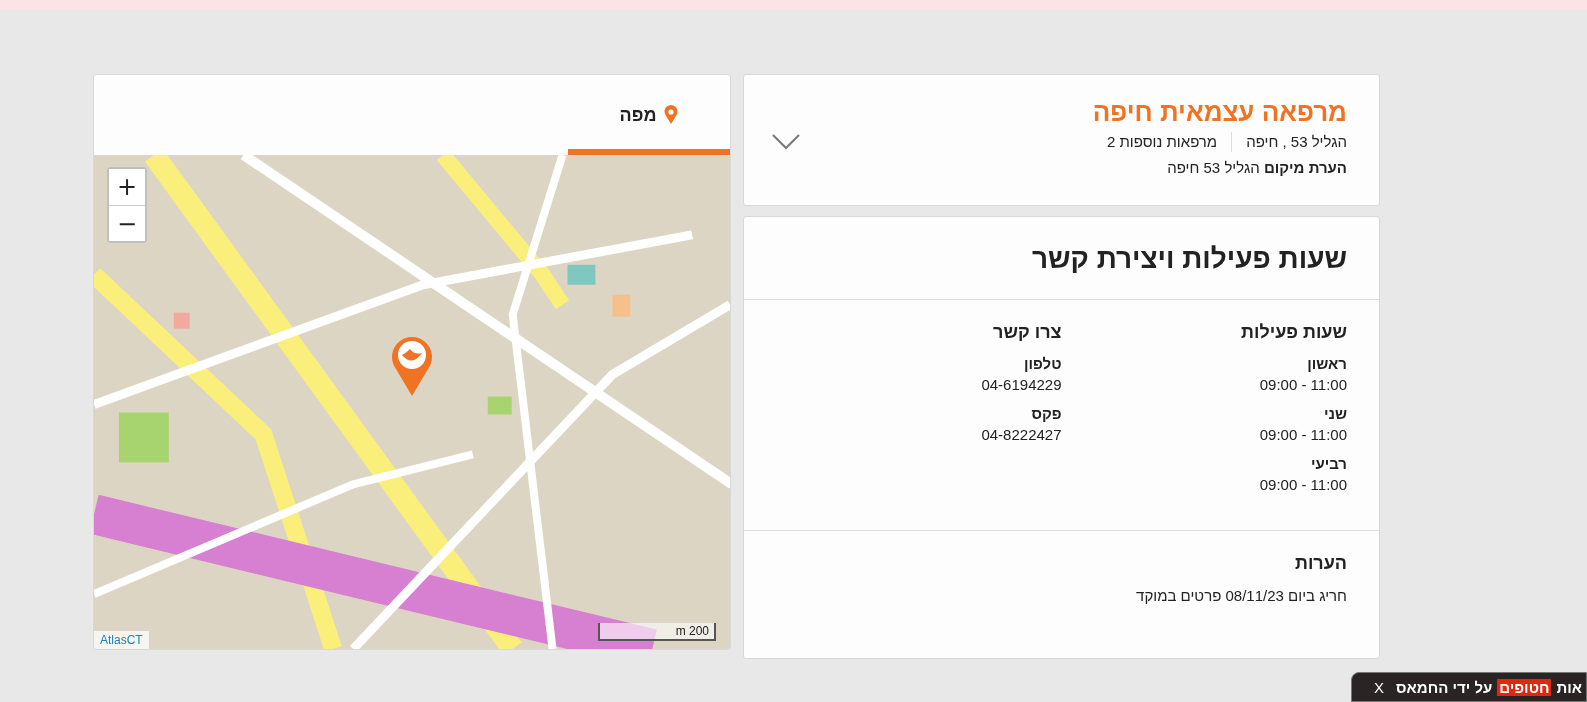 The width and height of the screenshot is (1587, 702). Describe the element at coordinates (1021, 435) in the screenshot. I see `contact-number: 04-8222427` at that location.